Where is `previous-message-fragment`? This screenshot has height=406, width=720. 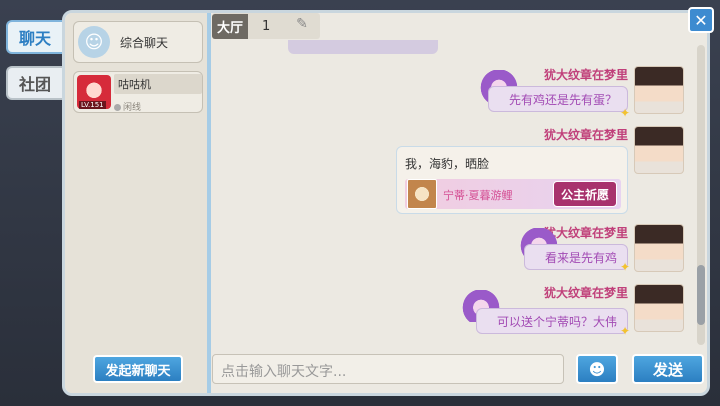
previous-message-fragment is located at coordinates (363, 47).